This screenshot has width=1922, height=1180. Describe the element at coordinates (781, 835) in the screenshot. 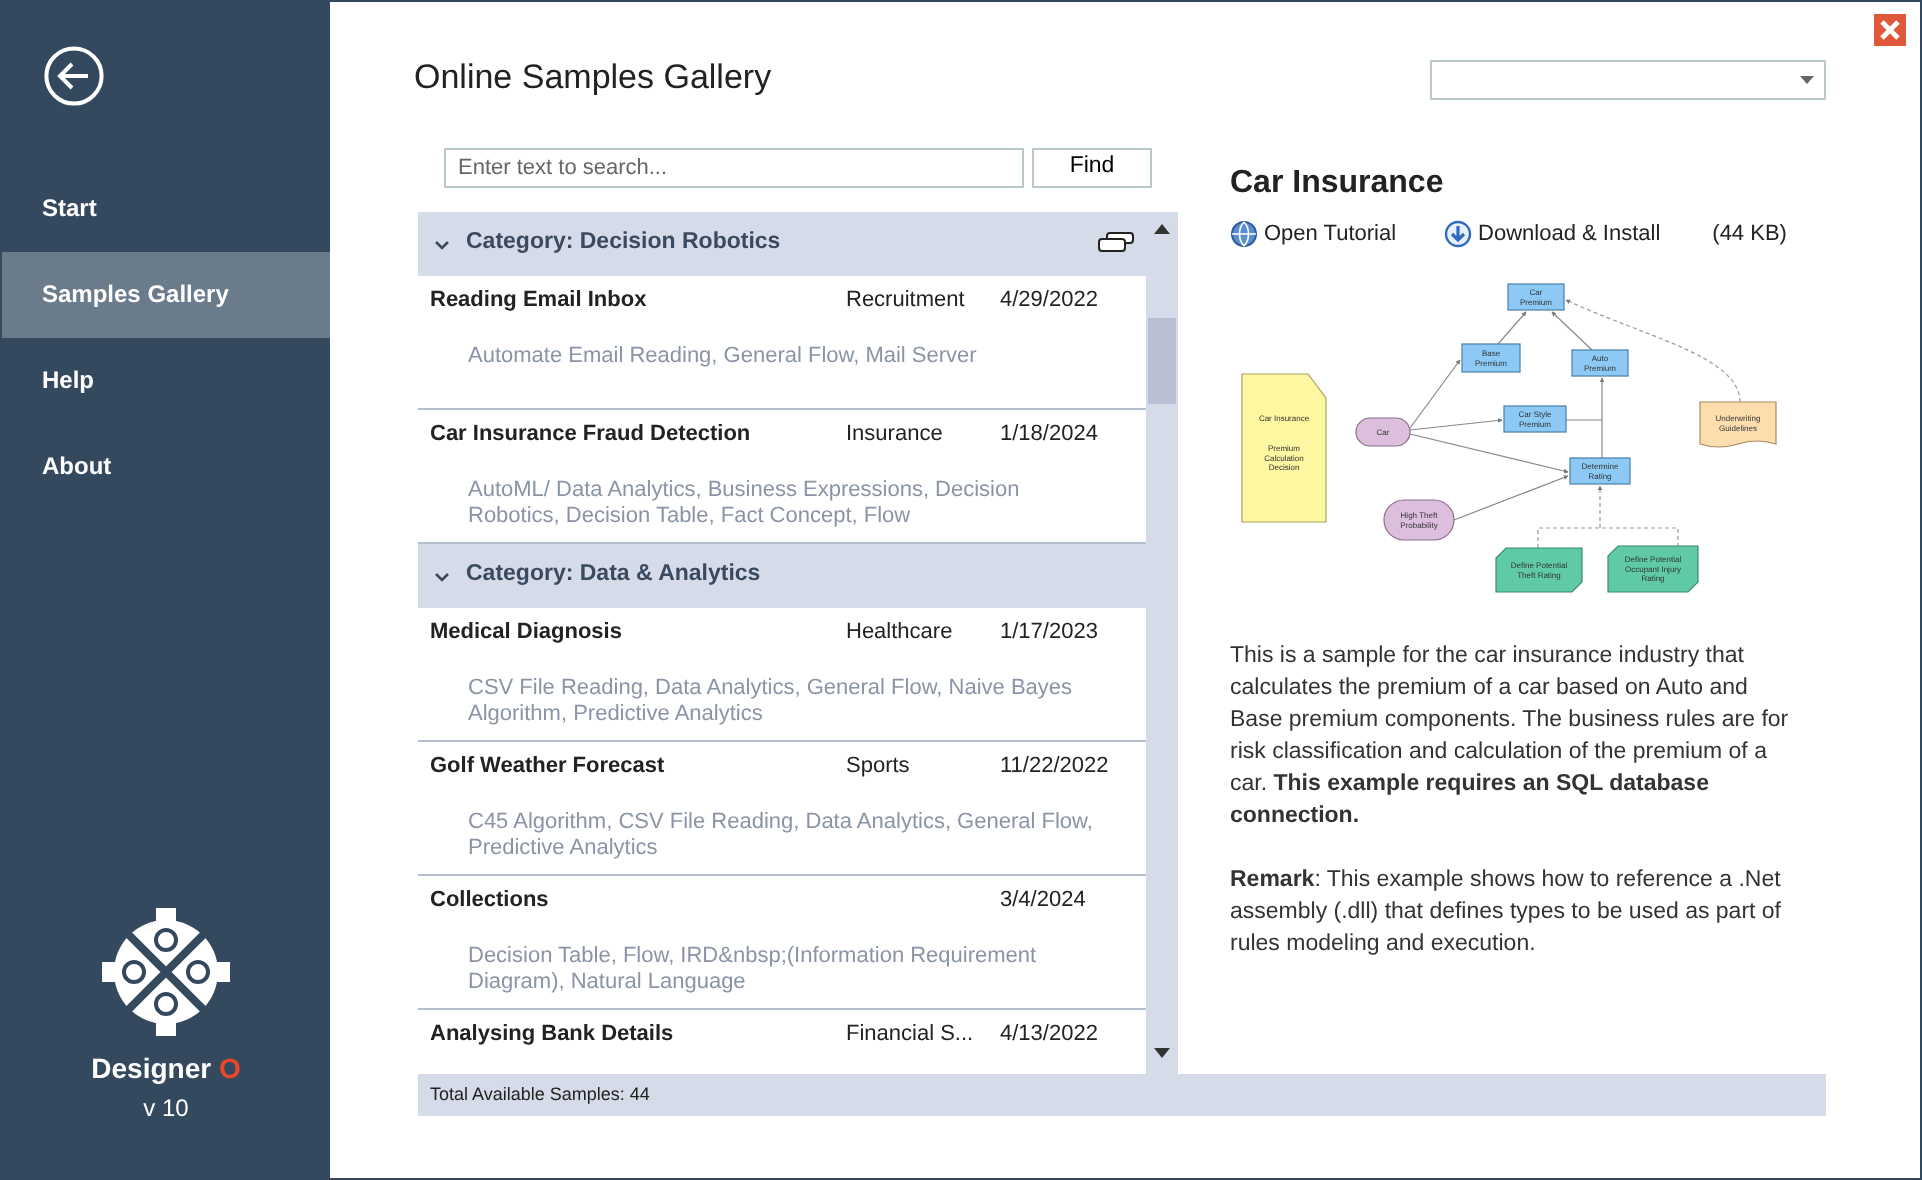

I see `sample-tags: C45 Algorithm, CSV File Reading, Data Analytics, General Flow, Predictive Analytics` at that location.